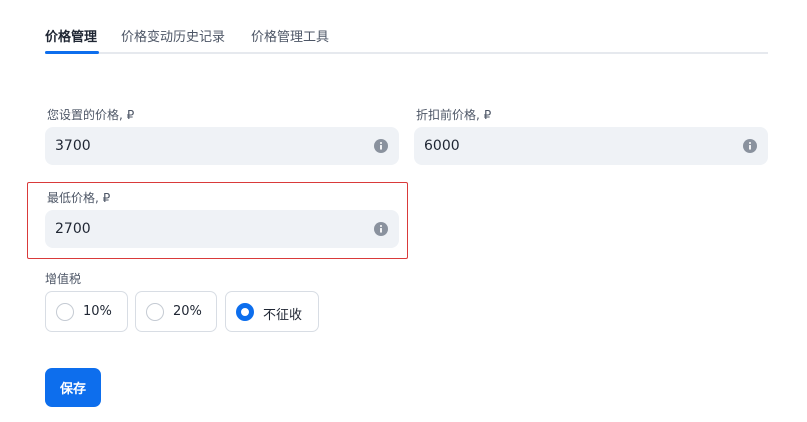 The image size is (807, 422). I want to click on save-button: 保存, so click(73, 387).